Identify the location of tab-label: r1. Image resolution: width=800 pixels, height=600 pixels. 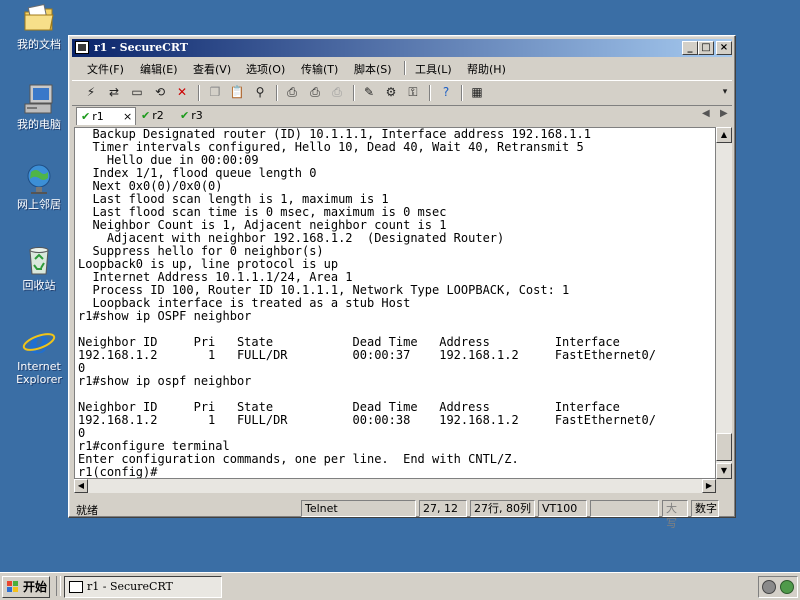
(98, 116).